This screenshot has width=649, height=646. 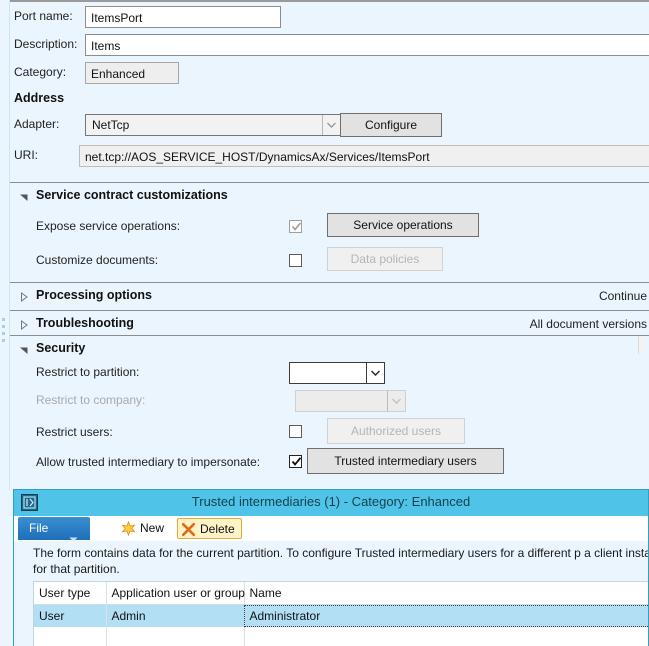 I want to click on group-service-contract-customizations: Service contract customizations, so click(x=329, y=194).